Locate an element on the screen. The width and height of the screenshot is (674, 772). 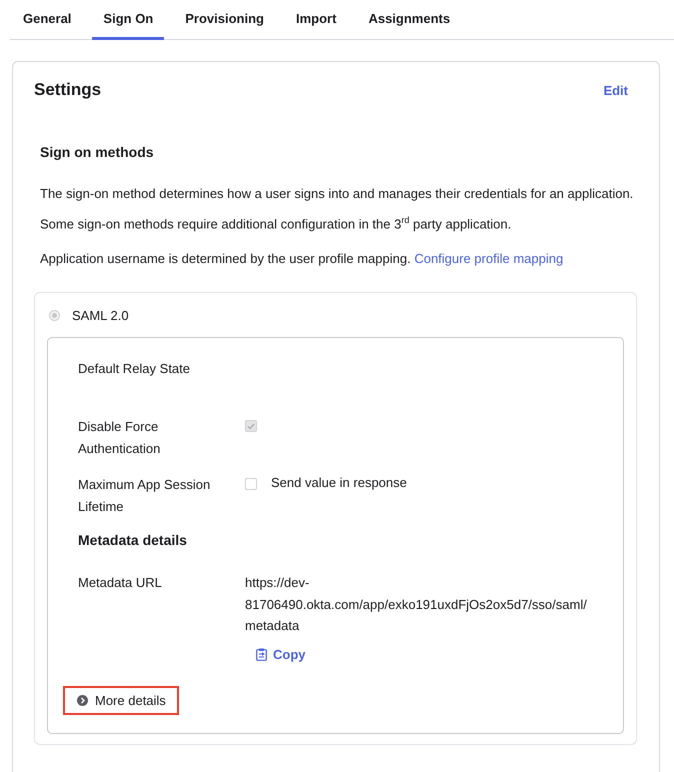
more-details-toggle: More details is located at coordinates (121, 700).